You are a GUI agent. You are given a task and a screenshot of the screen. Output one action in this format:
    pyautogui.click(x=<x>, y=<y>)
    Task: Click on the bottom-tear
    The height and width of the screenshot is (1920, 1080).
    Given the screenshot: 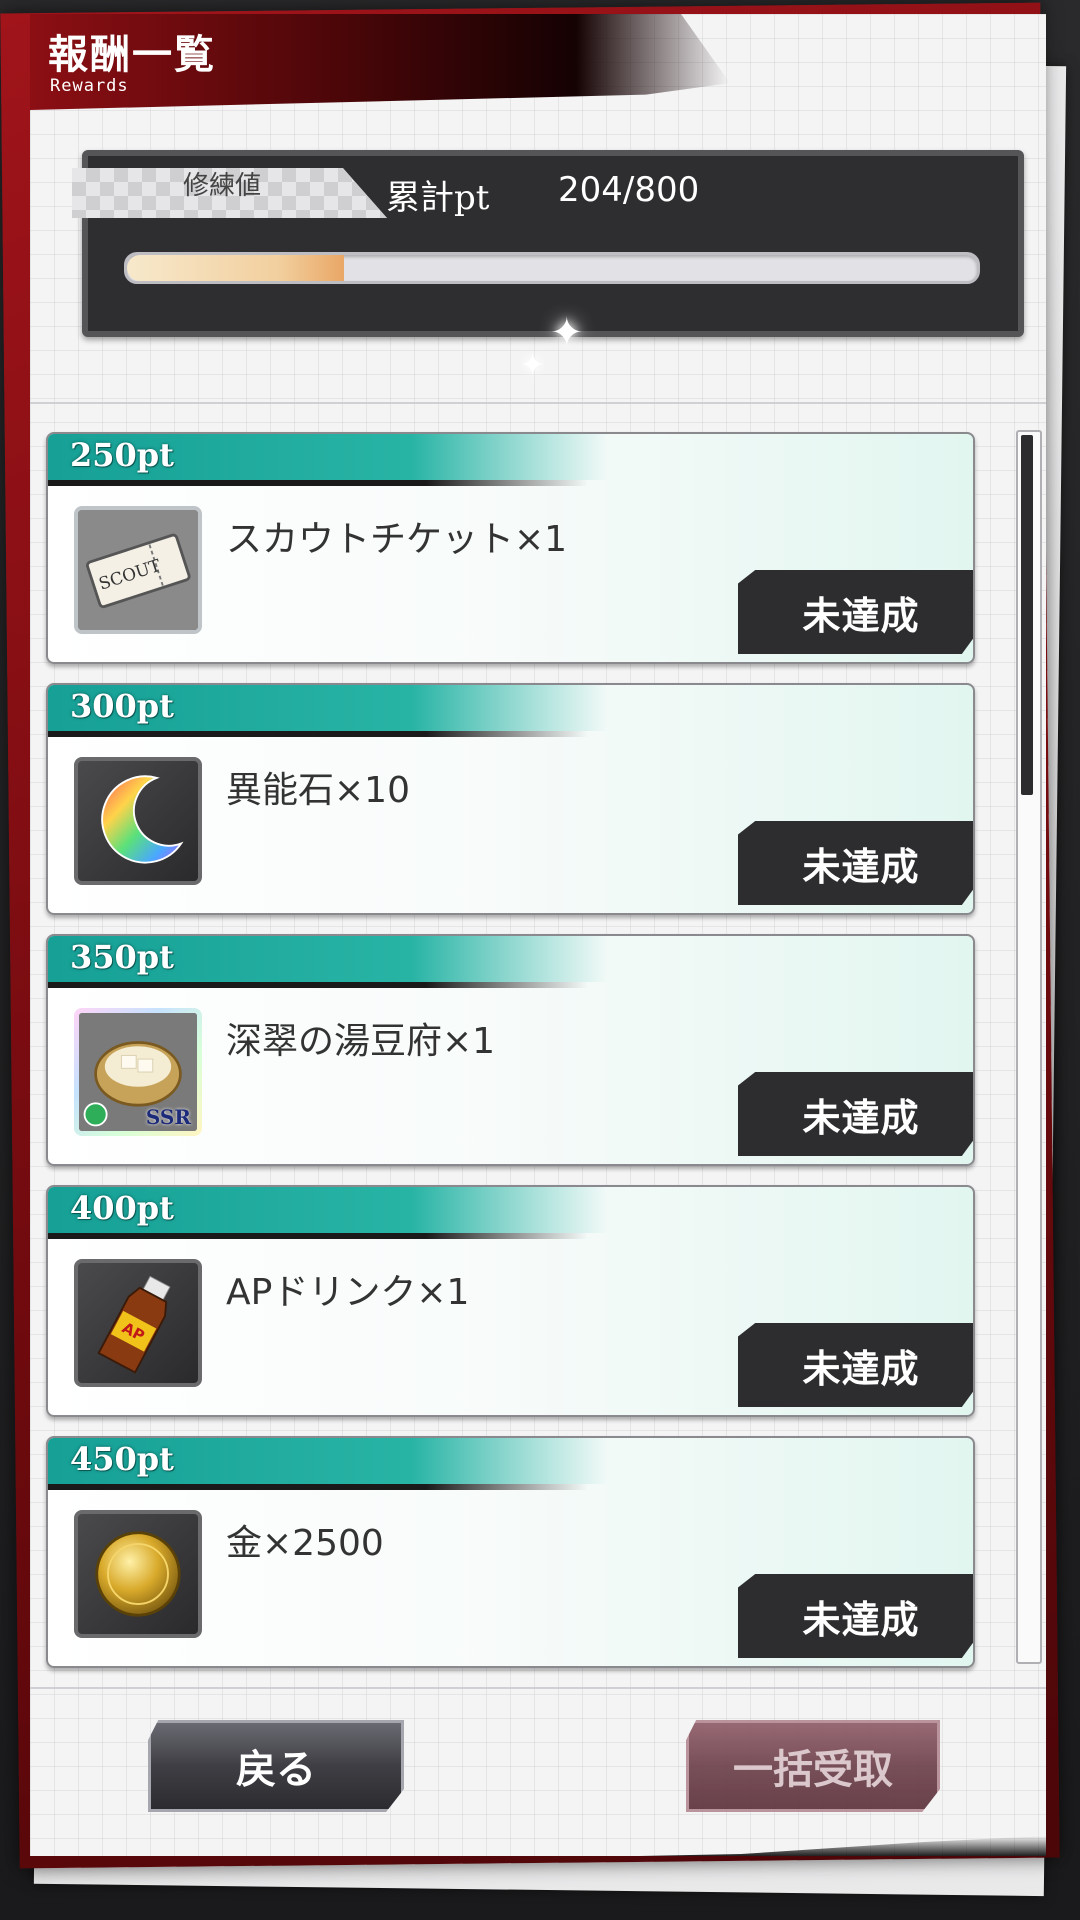 What is the action you would take?
    pyautogui.click(x=538, y=1846)
    